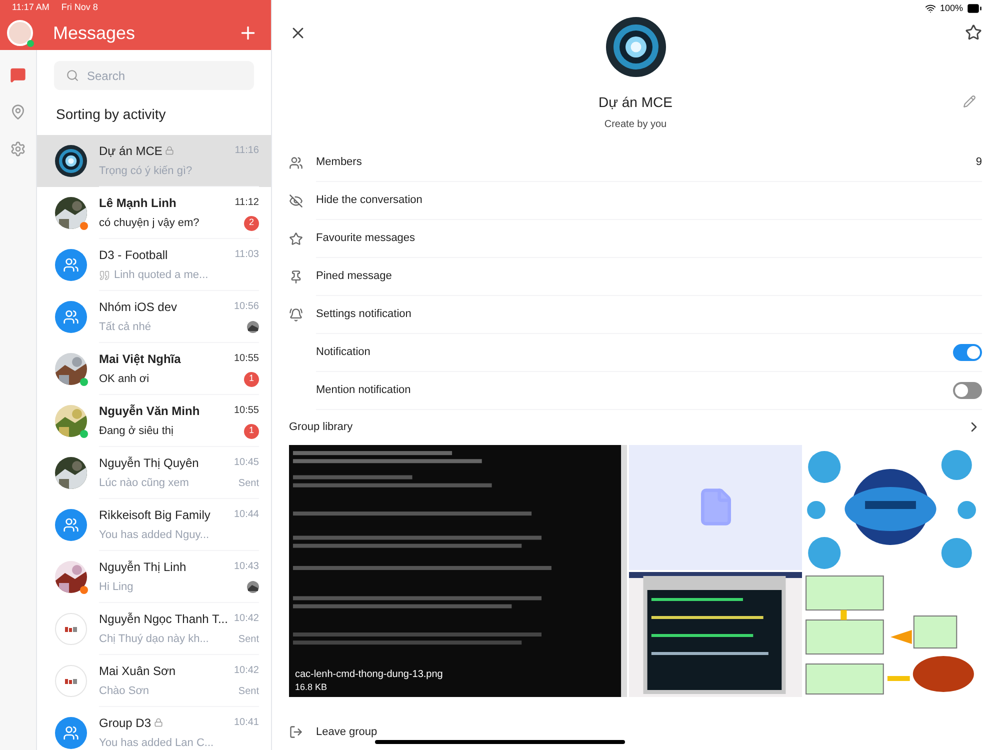  Describe the element at coordinates (149, 411) in the screenshot. I see `chat-name: Nguyễn Văn Minh` at that location.